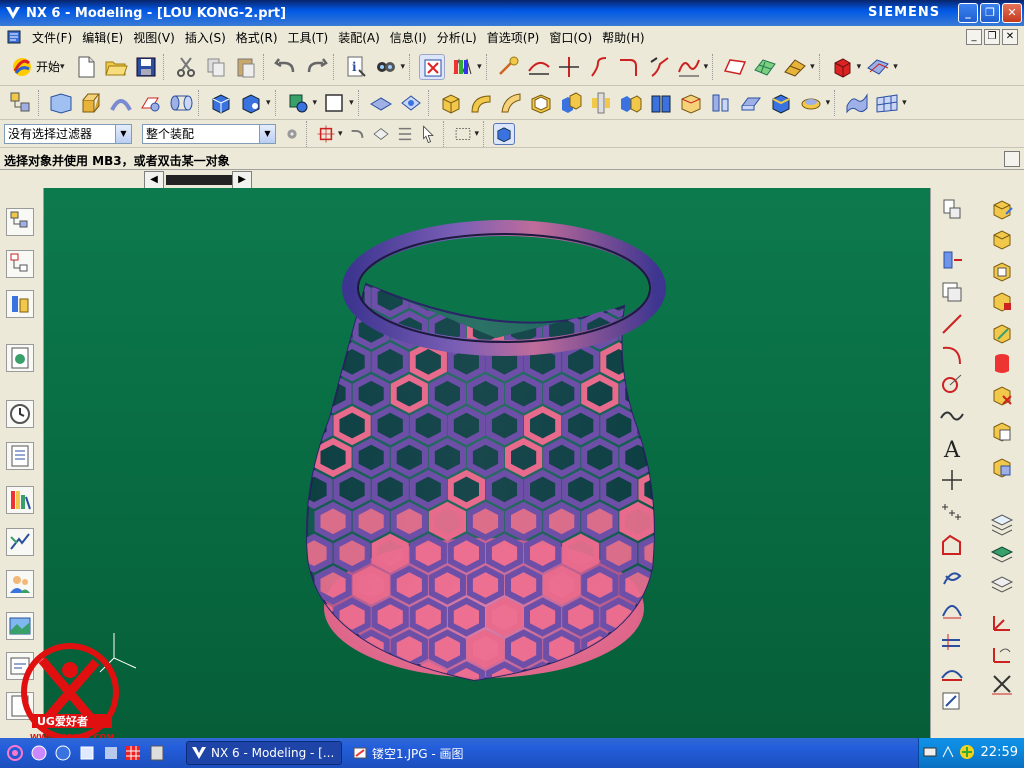  What do you see at coordinates (86, 67) in the screenshot?
I see `new-file-icon` at bounding box center [86, 67].